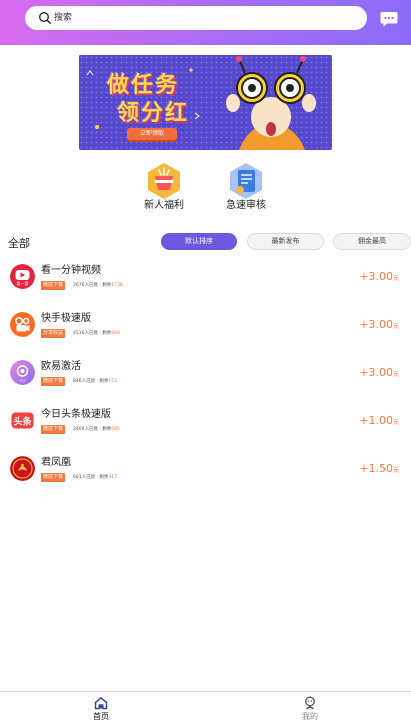  I want to click on kuaishou-logo, so click(22, 324).